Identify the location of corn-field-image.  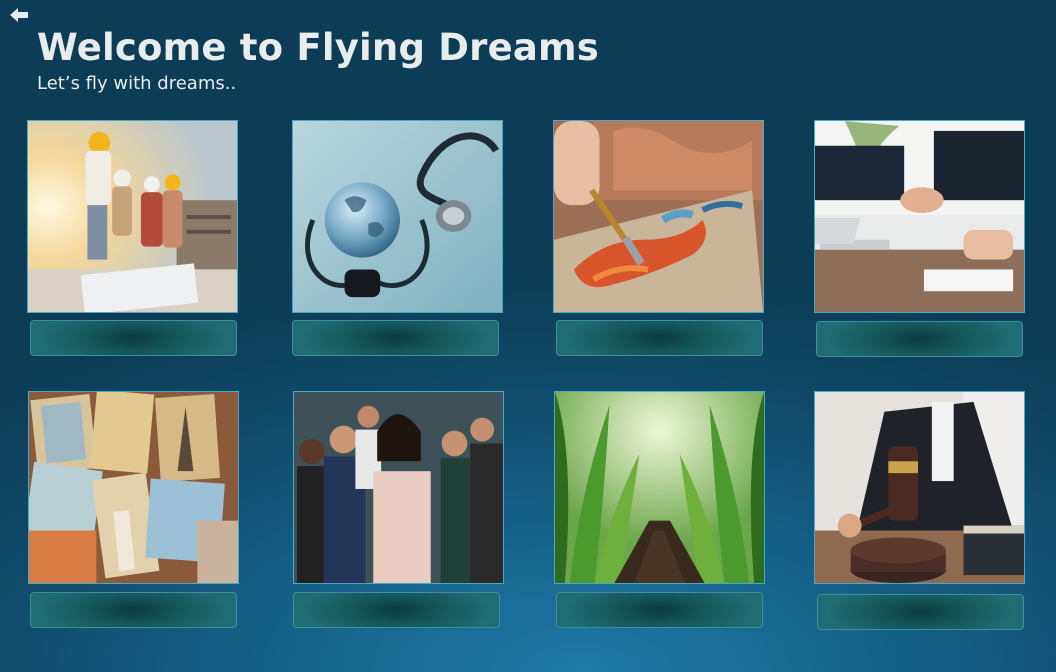
(659, 487).